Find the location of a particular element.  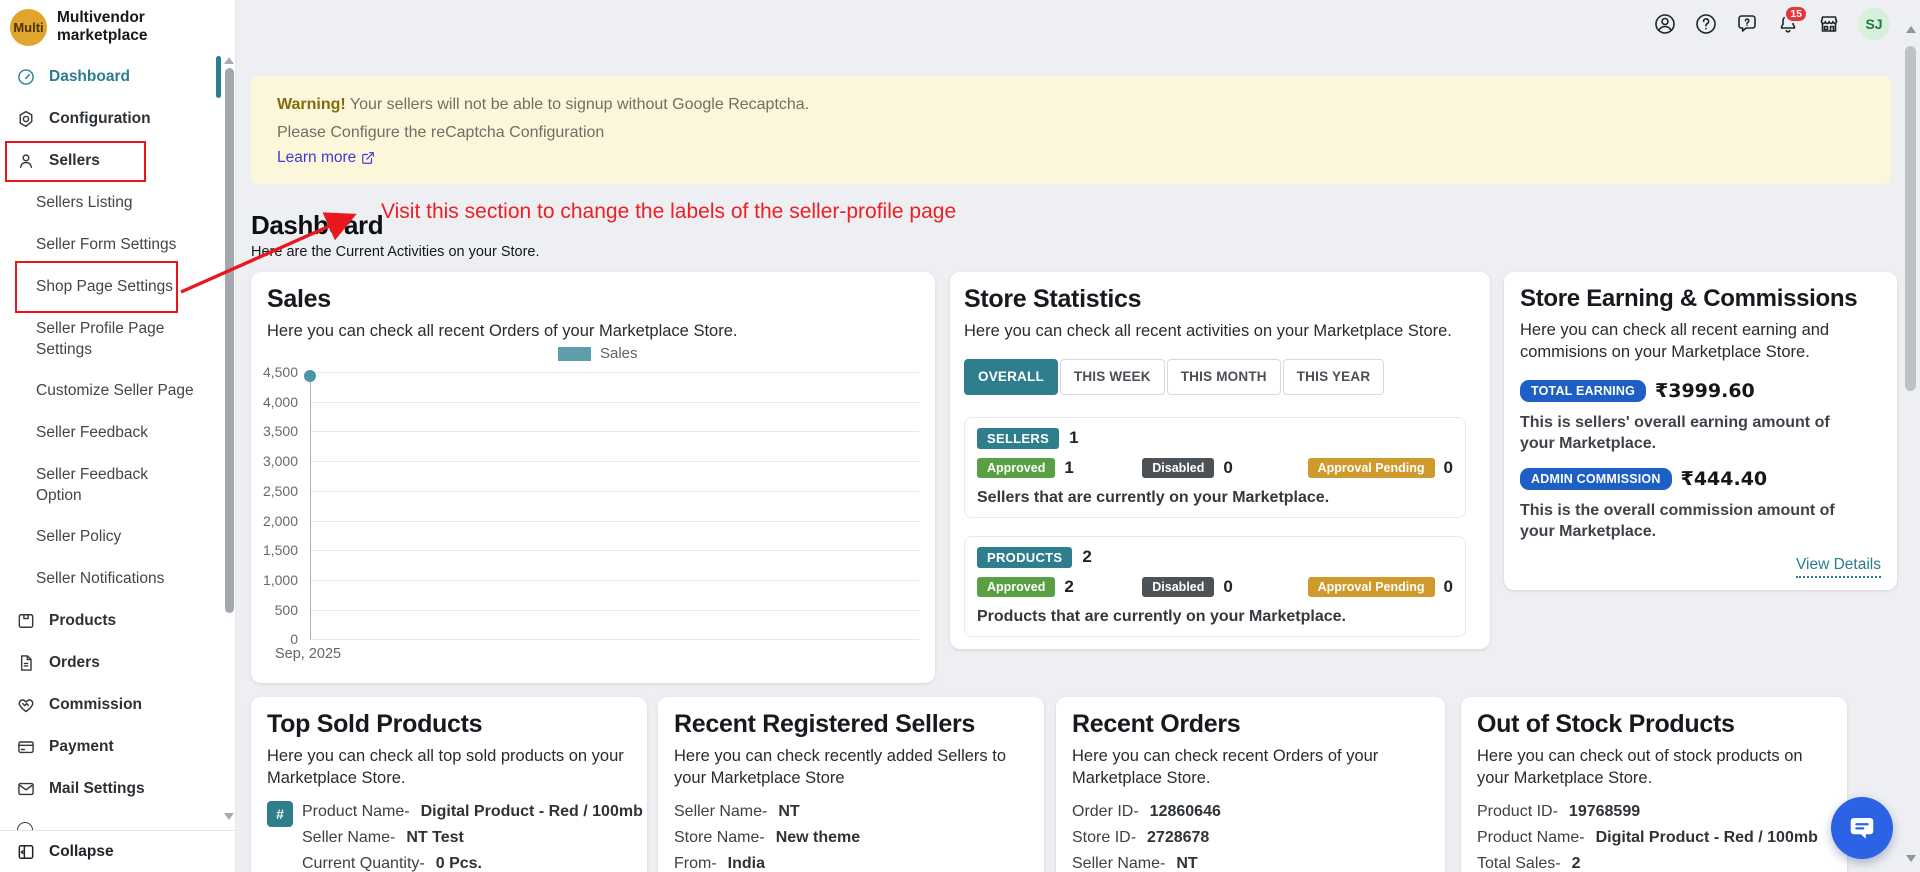

sidebar-item-dashboard: Dashboard is located at coordinates (111, 77).